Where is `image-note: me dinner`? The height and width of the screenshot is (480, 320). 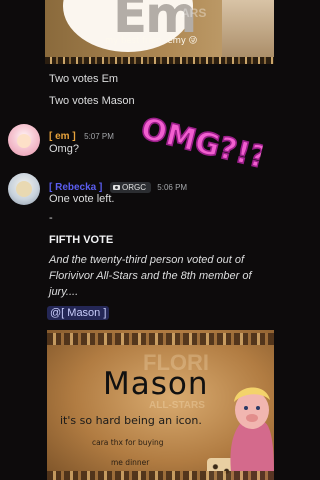
image-note: me dinner is located at coordinates (130, 462).